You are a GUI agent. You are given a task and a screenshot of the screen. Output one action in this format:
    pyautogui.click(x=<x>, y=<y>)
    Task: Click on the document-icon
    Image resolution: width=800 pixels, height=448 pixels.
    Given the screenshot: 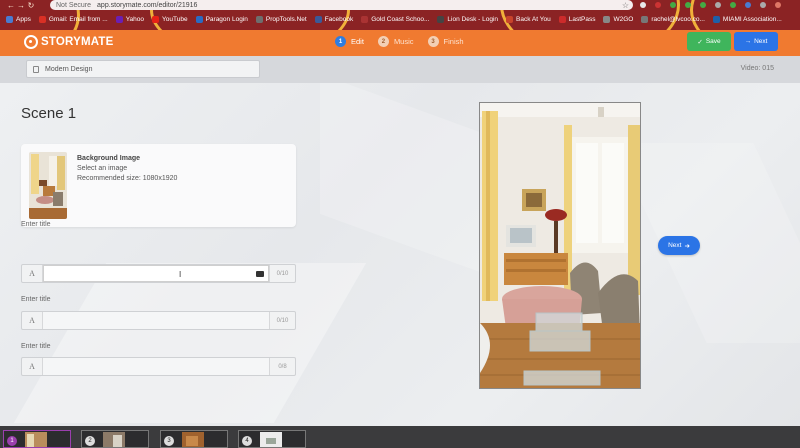 What is the action you would take?
    pyautogui.click(x=36, y=69)
    